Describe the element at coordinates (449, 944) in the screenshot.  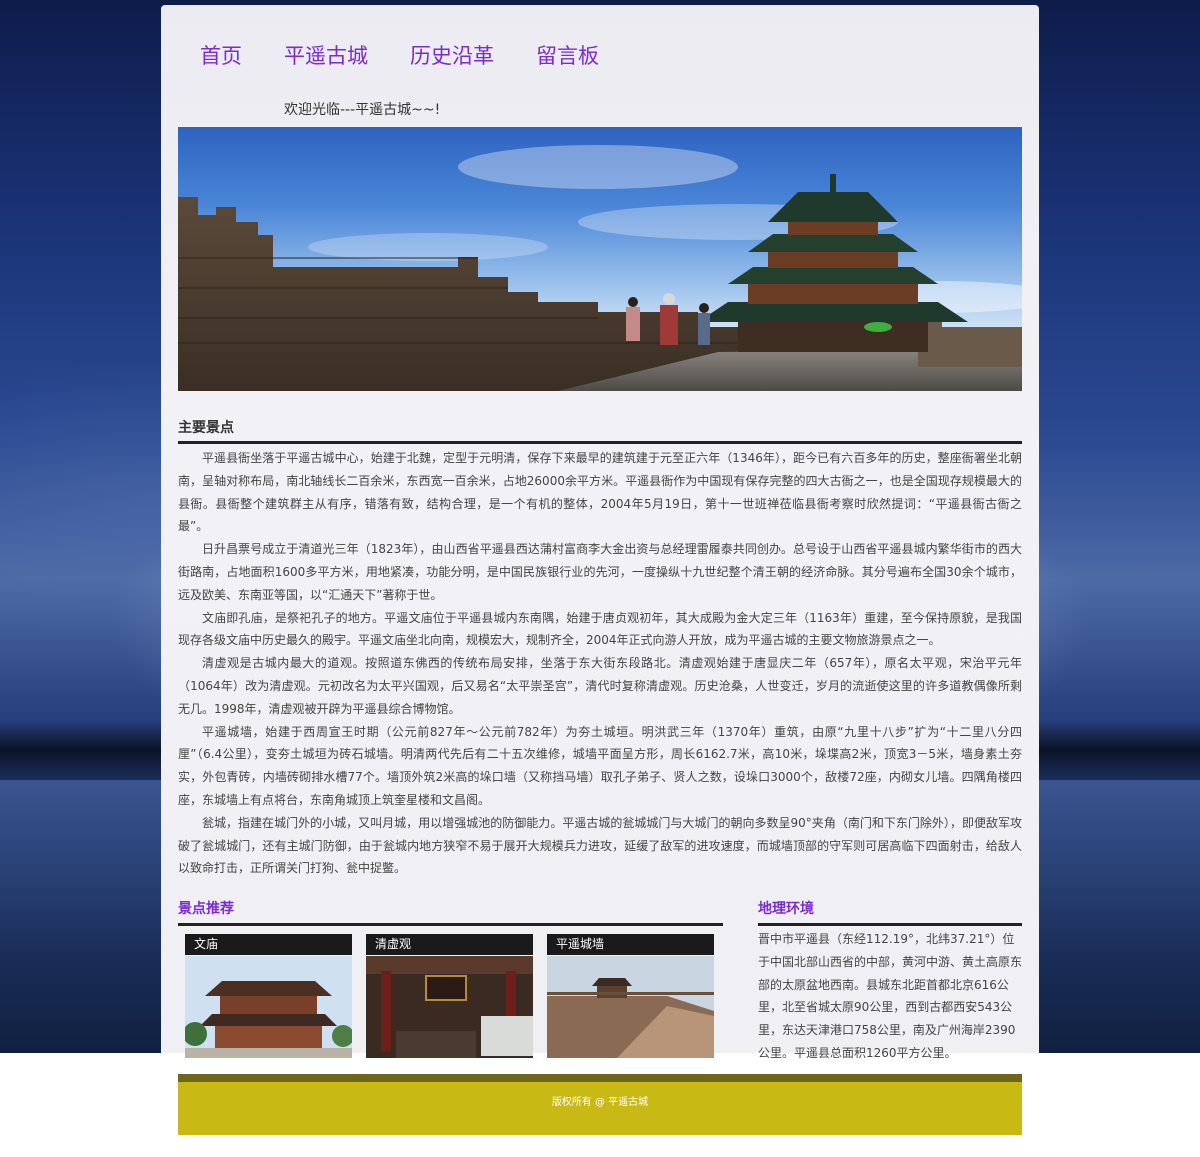
I see `card-caption: 清虚观` at that location.